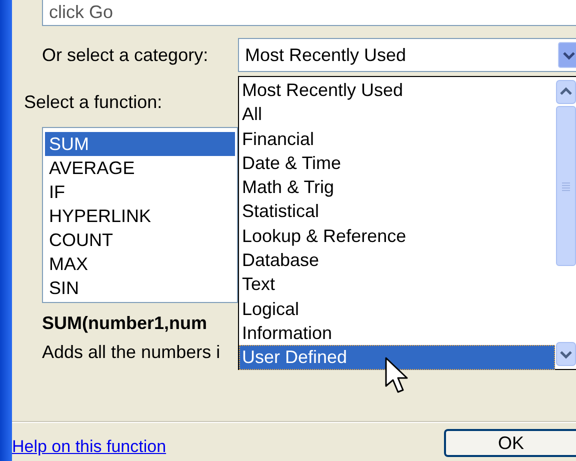  What do you see at coordinates (93, 102) in the screenshot?
I see `function-label: Select a function:` at bounding box center [93, 102].